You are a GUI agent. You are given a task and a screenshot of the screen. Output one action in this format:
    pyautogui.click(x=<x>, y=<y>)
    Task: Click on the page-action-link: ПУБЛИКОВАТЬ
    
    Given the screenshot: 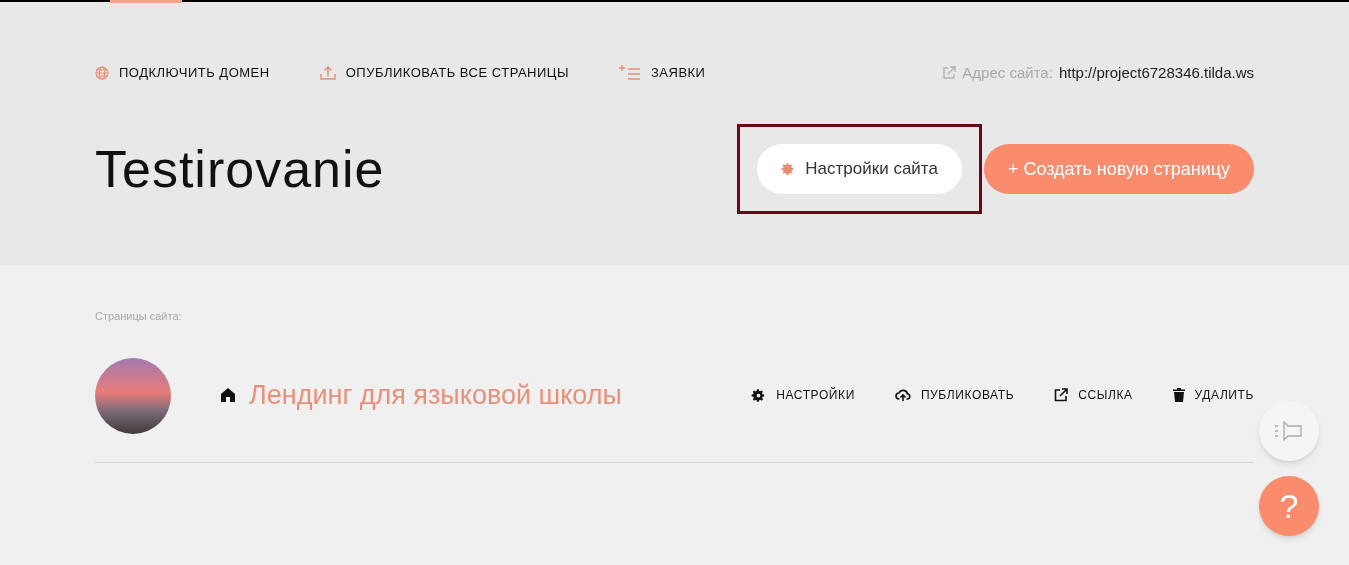 What is the action you would take?
    pyautogui.click(x=954, y=395)
    